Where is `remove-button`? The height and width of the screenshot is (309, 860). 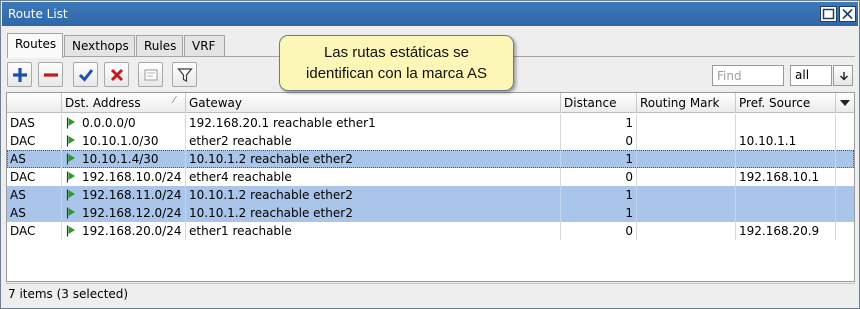 remove-button is located at coordinates (50, 74).